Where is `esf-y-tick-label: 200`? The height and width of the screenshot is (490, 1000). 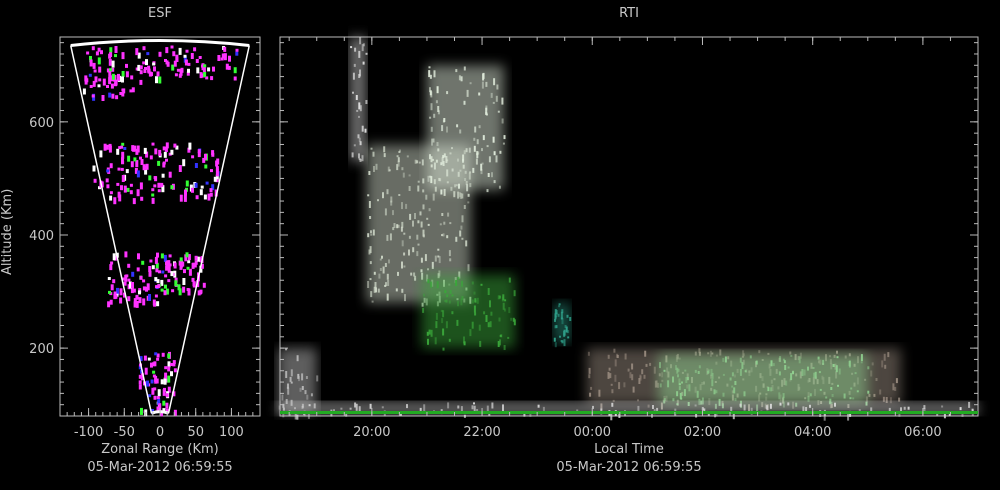
esf-y-tick-label: 200 is located at coordinates (41, 349).